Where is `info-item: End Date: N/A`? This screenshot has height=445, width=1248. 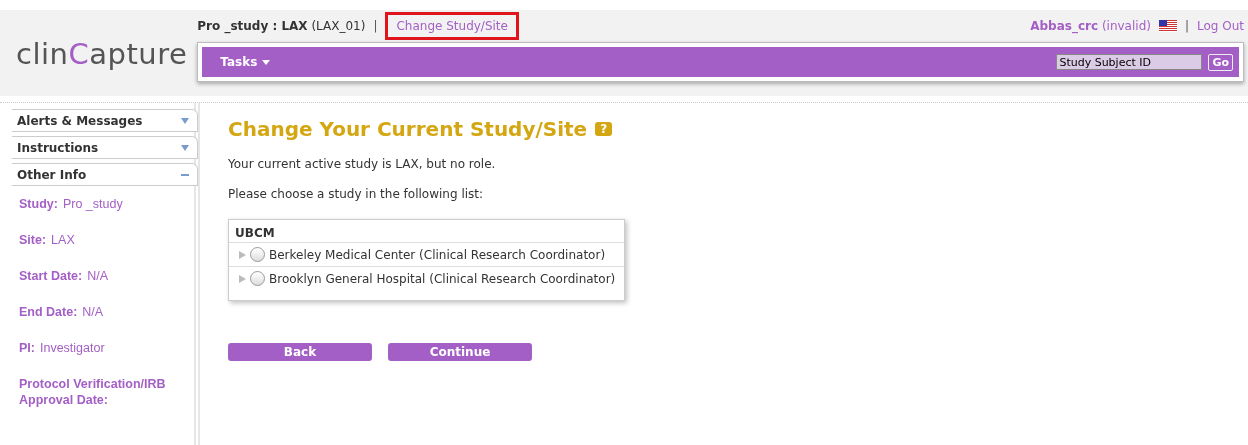 info-item: End Date: N/A is located at coordinates (62, 312).